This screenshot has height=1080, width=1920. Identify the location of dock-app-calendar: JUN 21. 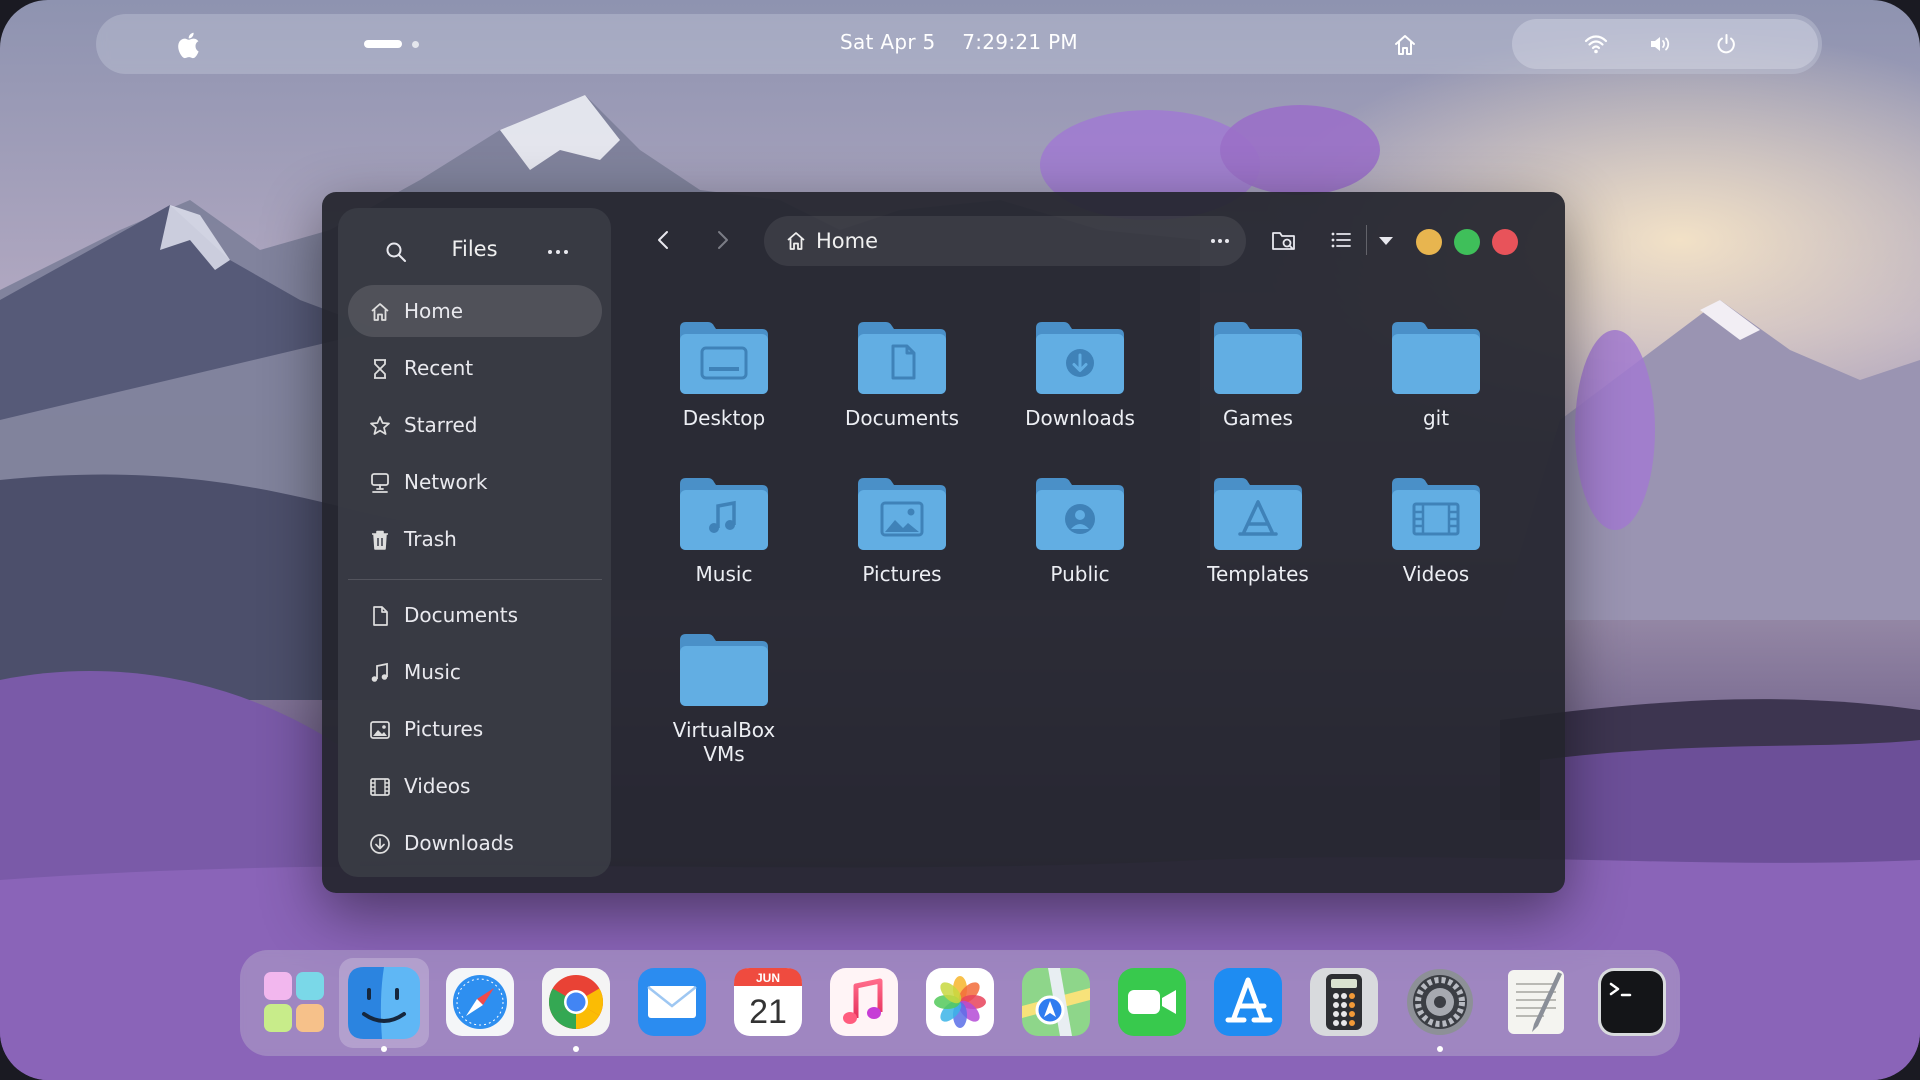
(768, 1002).